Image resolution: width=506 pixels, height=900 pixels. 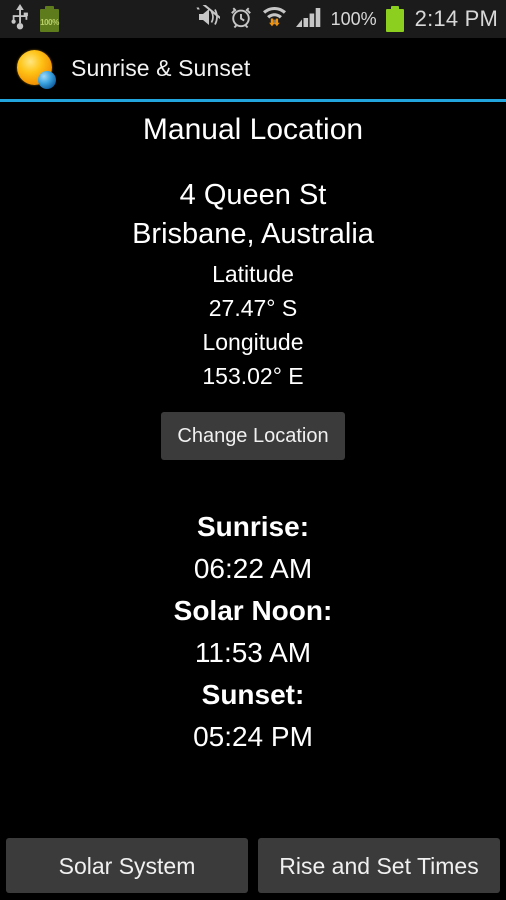 I want to click on change-location-button: Change Location, so click(x=253, y=436).